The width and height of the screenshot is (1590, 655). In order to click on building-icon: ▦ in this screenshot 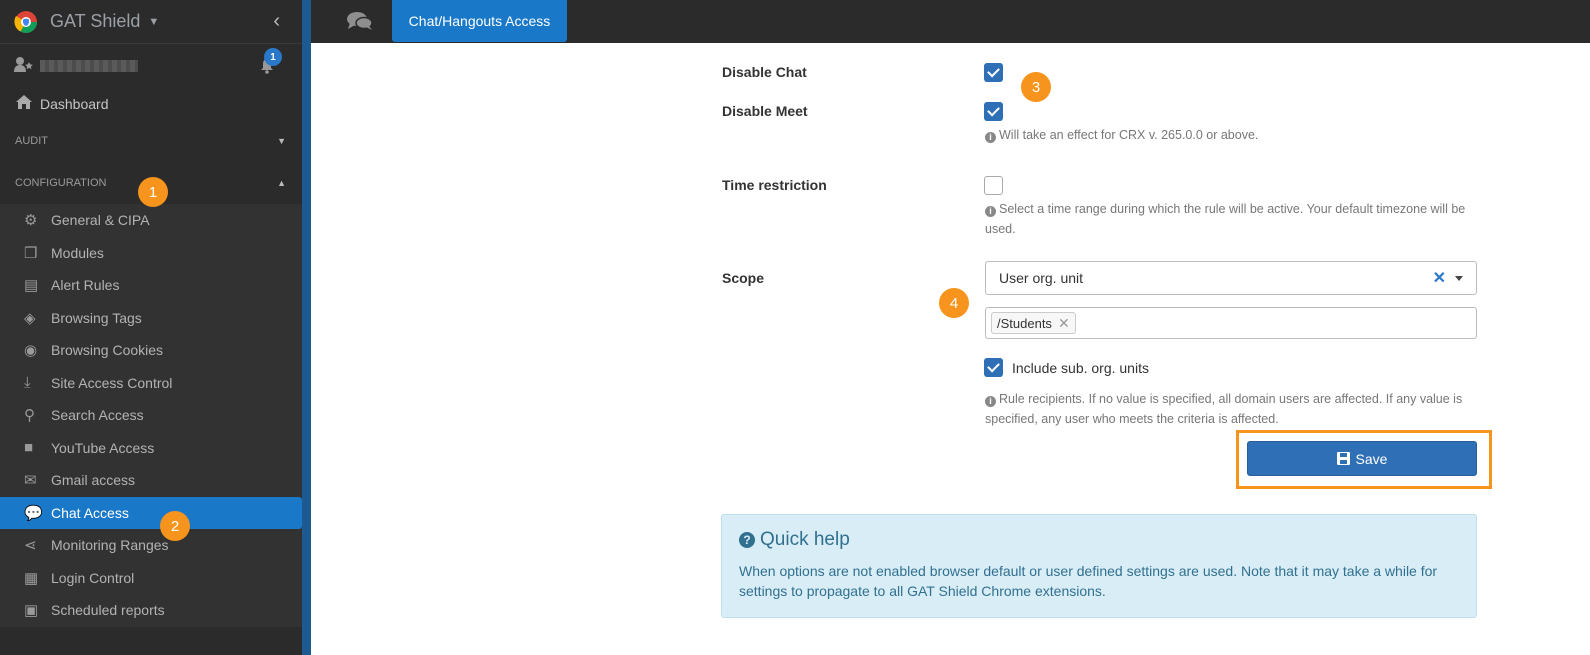, I will do `click(31, 578)`.